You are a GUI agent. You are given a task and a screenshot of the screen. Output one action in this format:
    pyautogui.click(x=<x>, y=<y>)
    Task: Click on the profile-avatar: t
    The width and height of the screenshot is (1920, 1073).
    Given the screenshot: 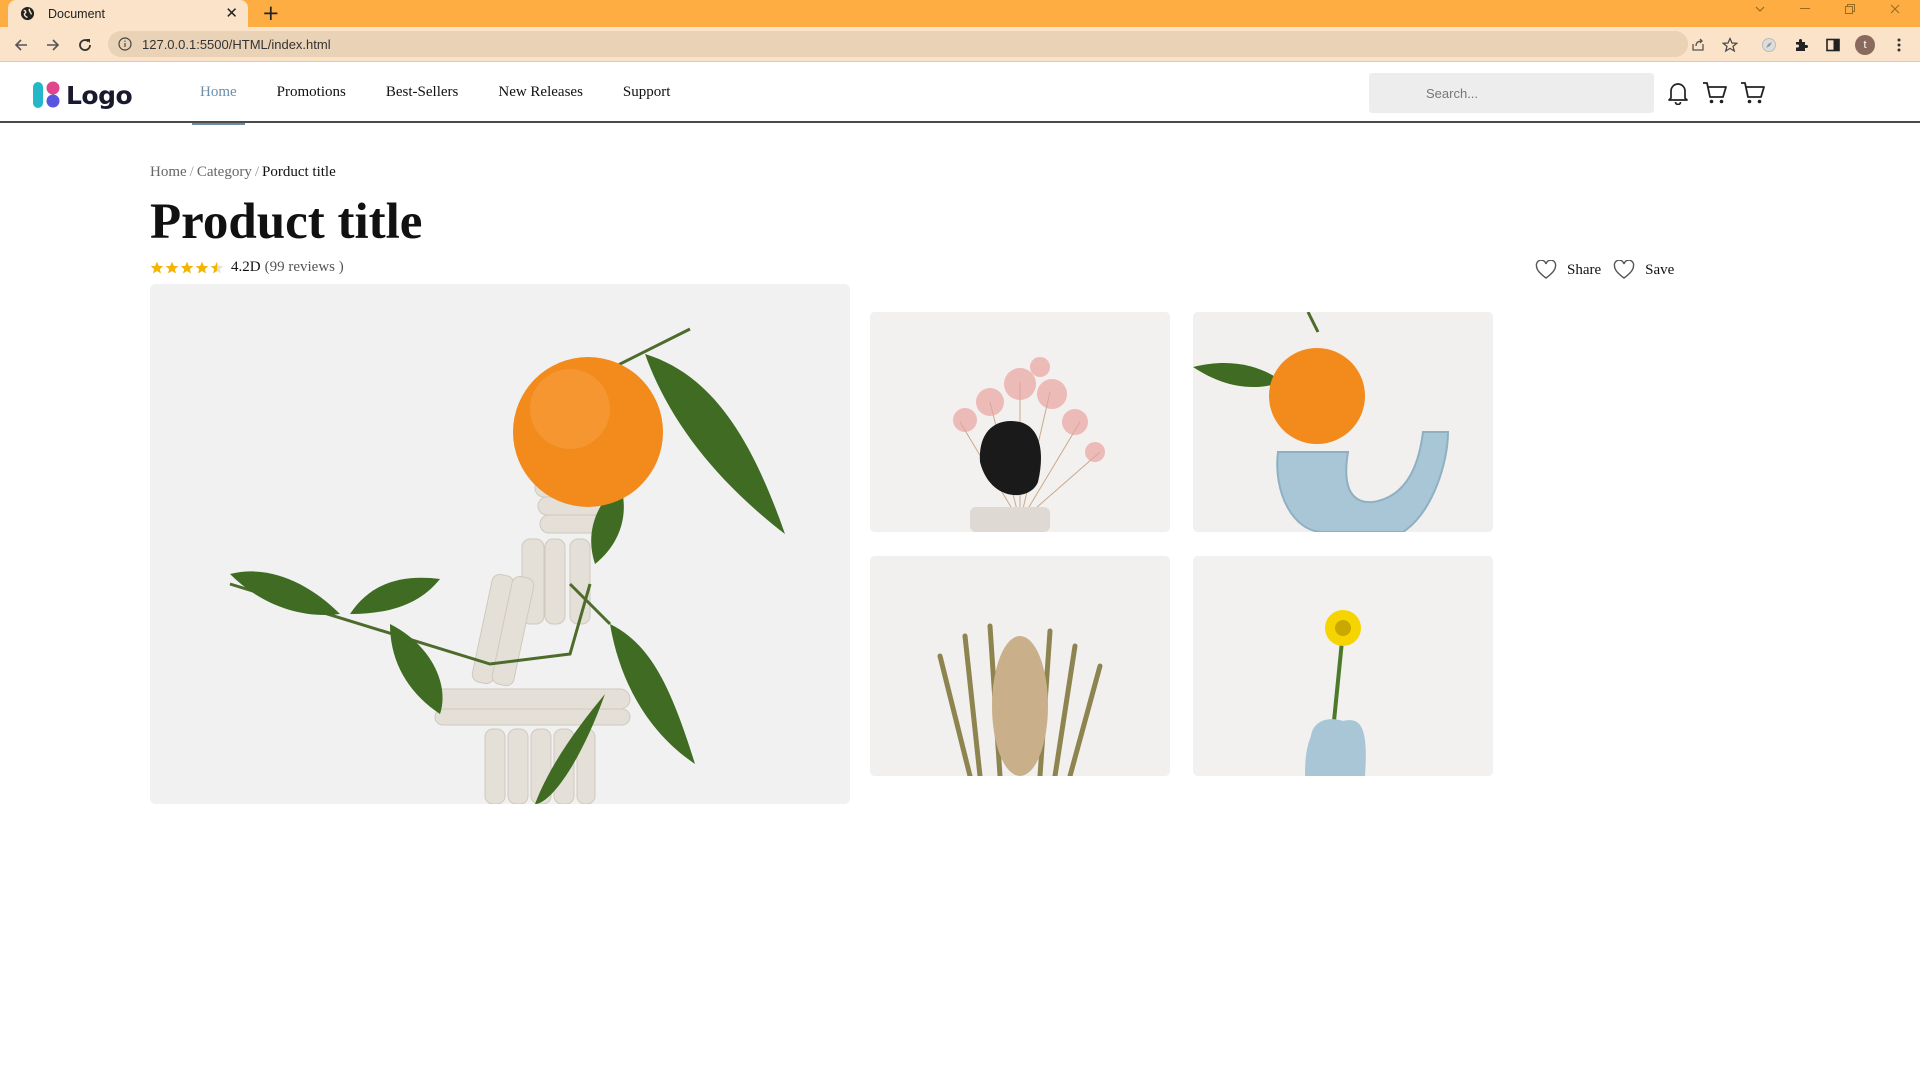 What is the action you would take?
    pyautogui.click(x=1865, y=44)
    